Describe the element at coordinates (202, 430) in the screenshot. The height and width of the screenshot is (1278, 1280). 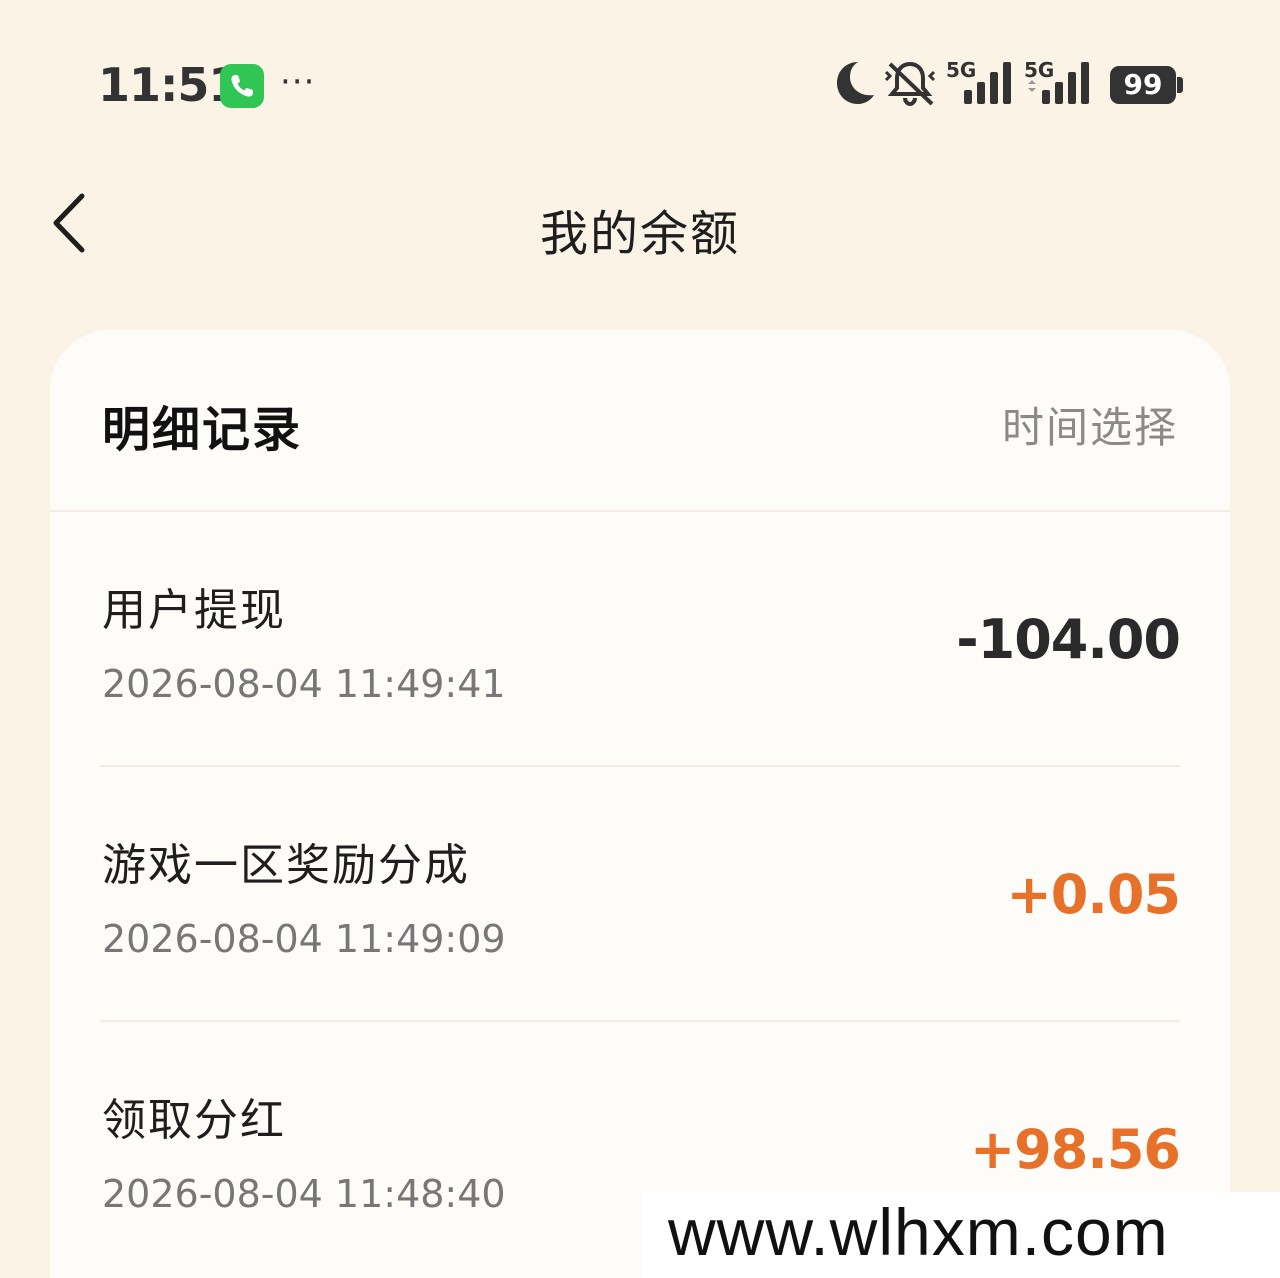
I see `card-title: 明细记录` at that location.